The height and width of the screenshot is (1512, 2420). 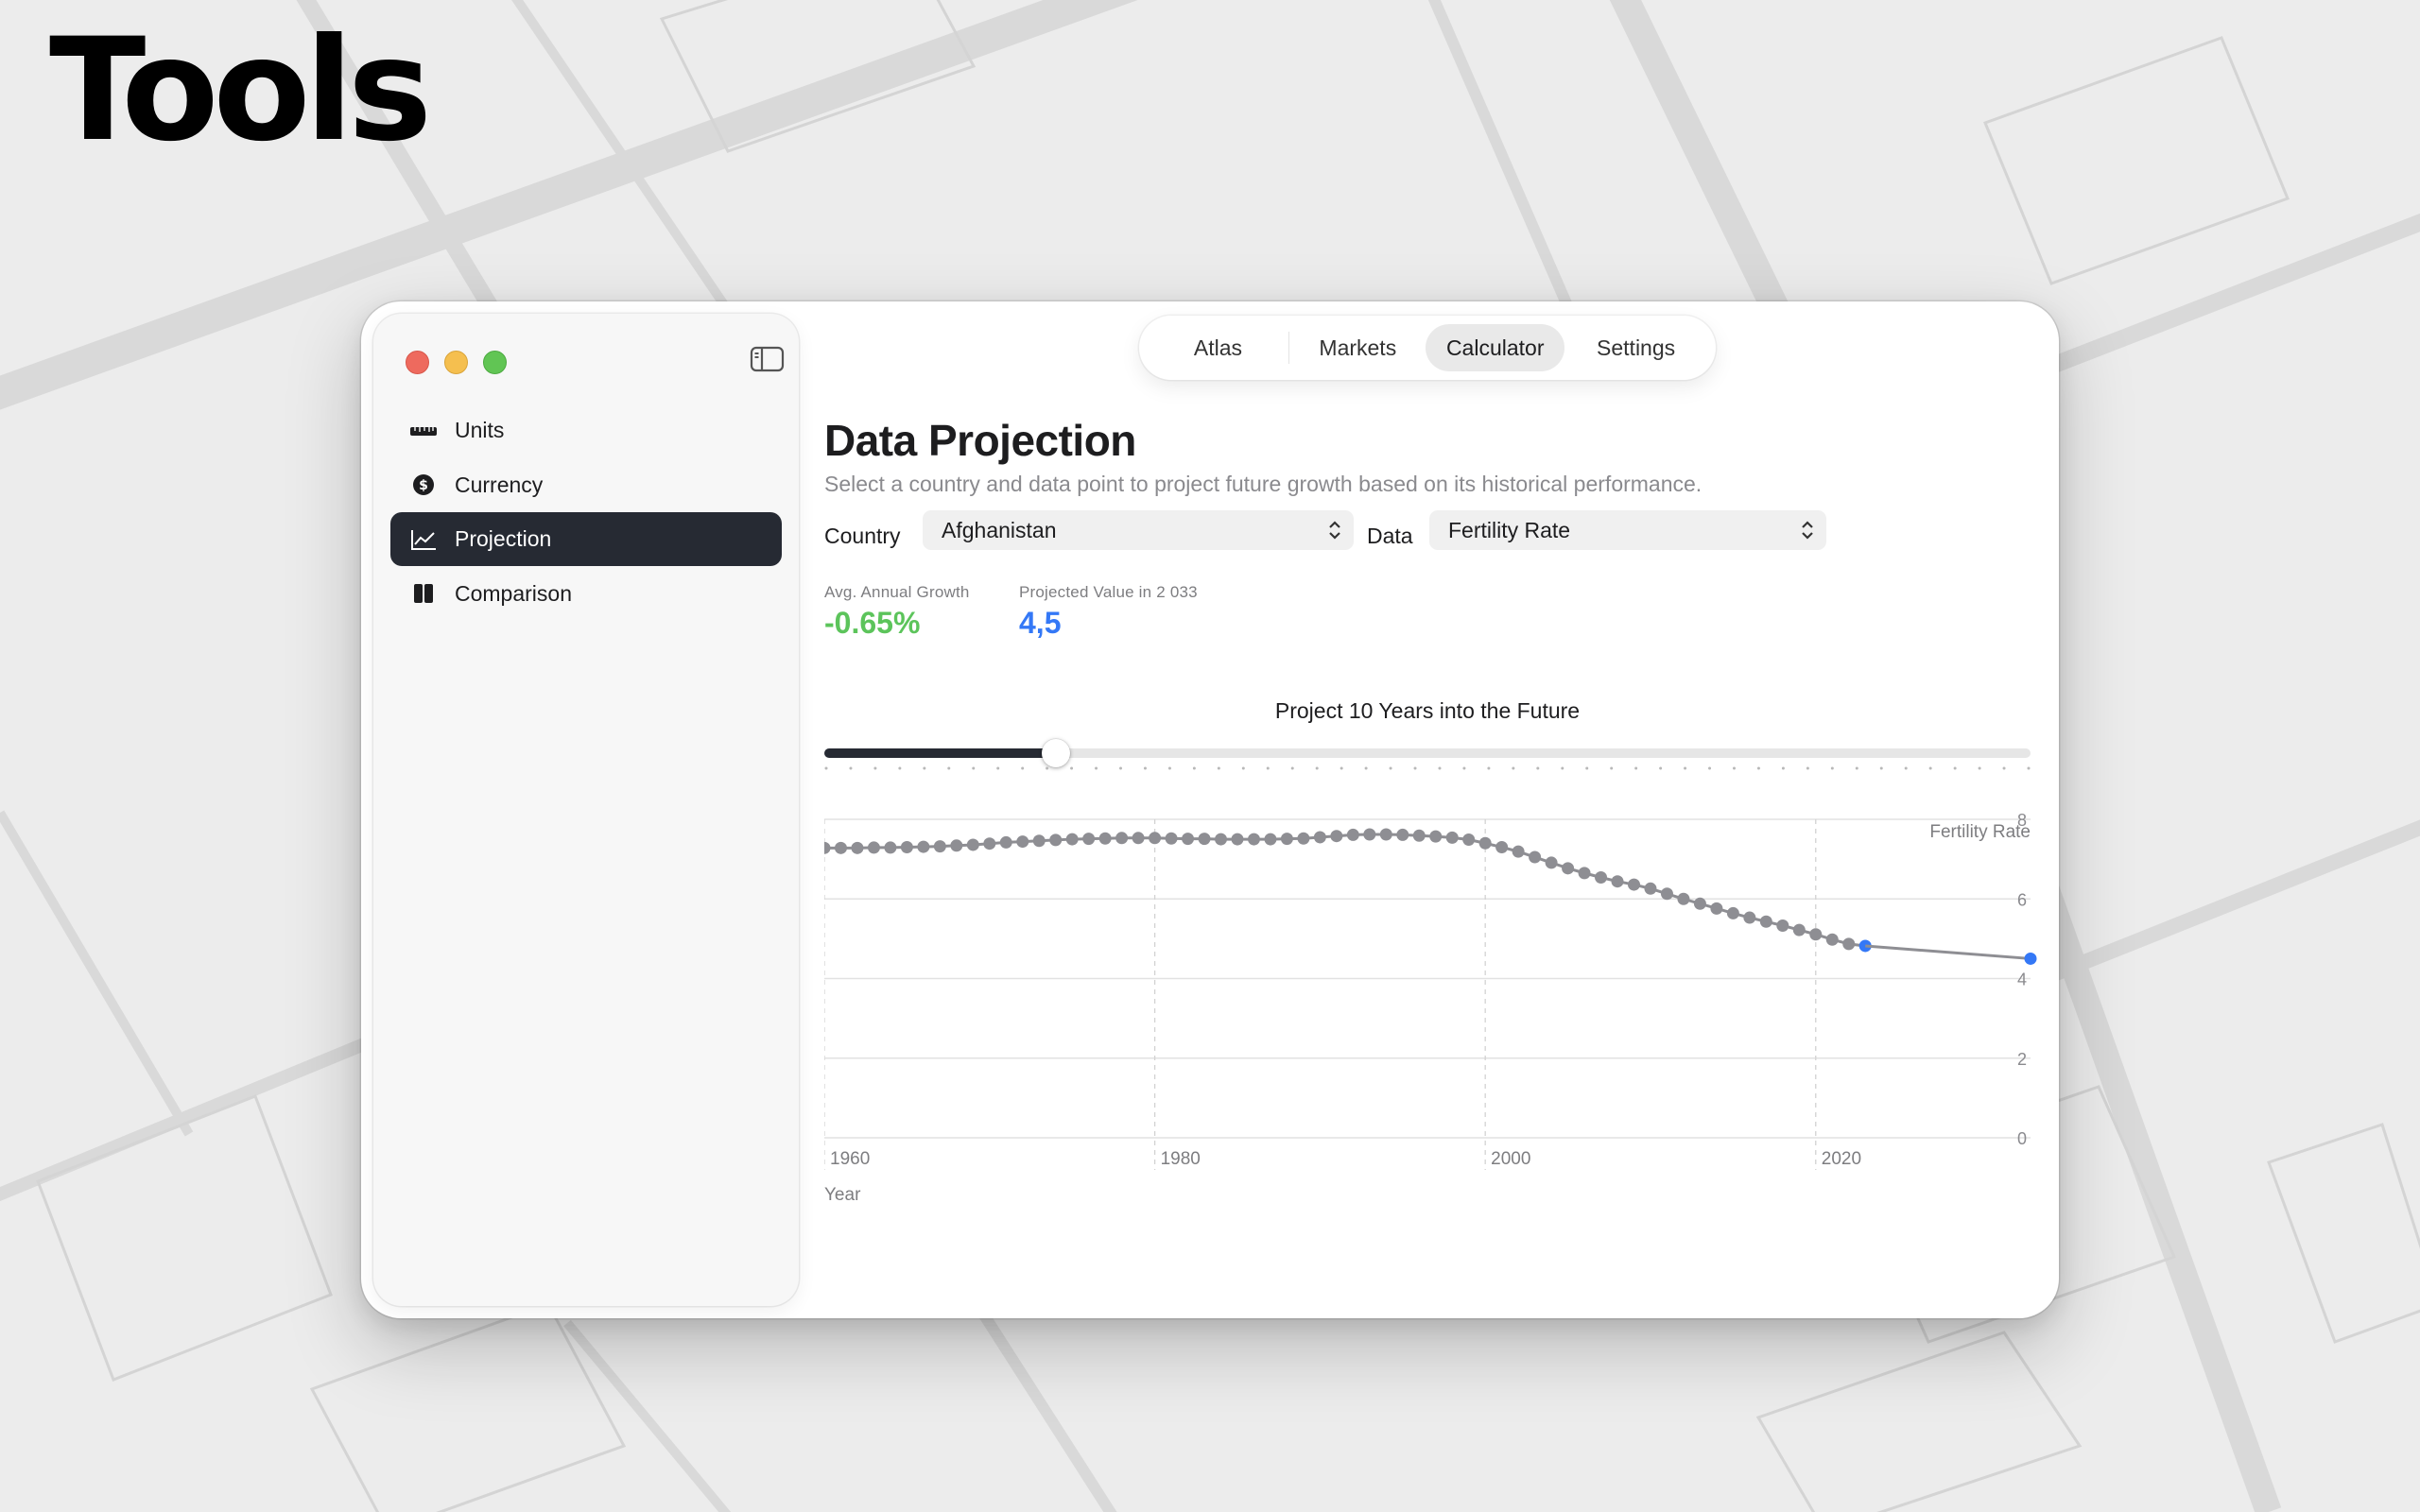 I want to click on chevron-up-down-icon, so click(x=1334, y=530).